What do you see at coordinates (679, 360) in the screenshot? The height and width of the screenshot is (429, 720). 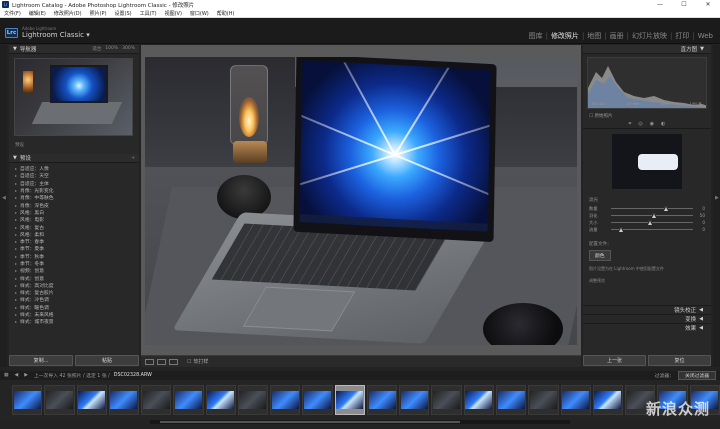 I see `reset-button: 复位` at bounding box center [679, 360].